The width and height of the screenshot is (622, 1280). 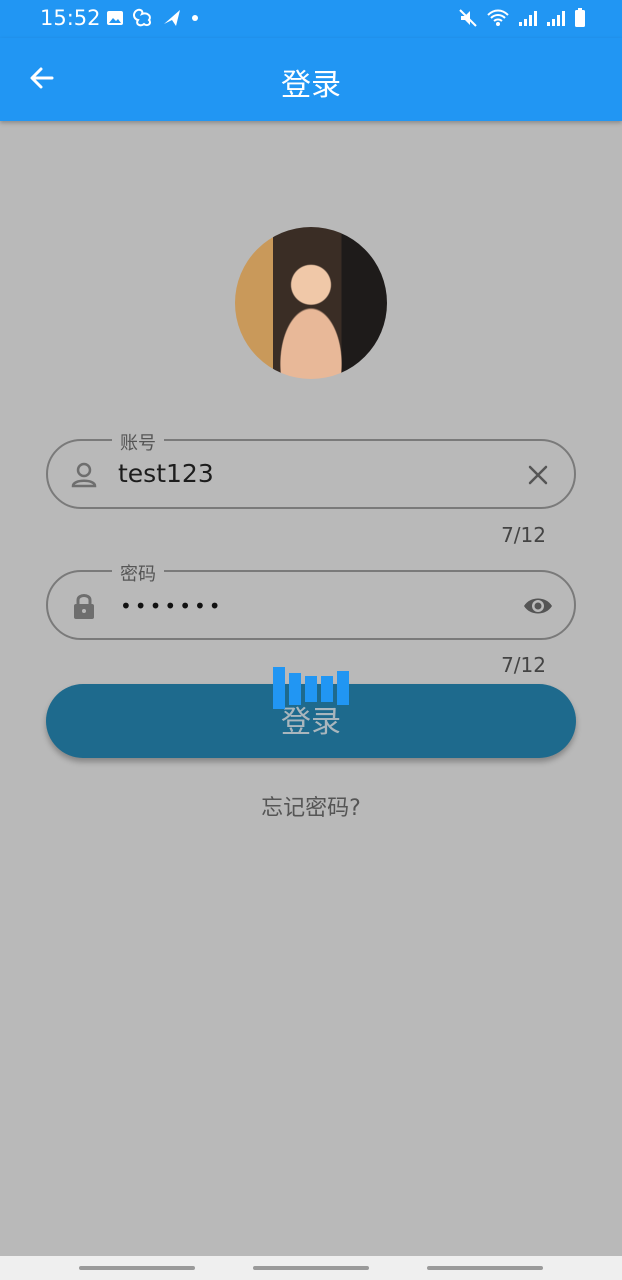 I want to click on app-bar: 登录, so click(x=311, y=79).